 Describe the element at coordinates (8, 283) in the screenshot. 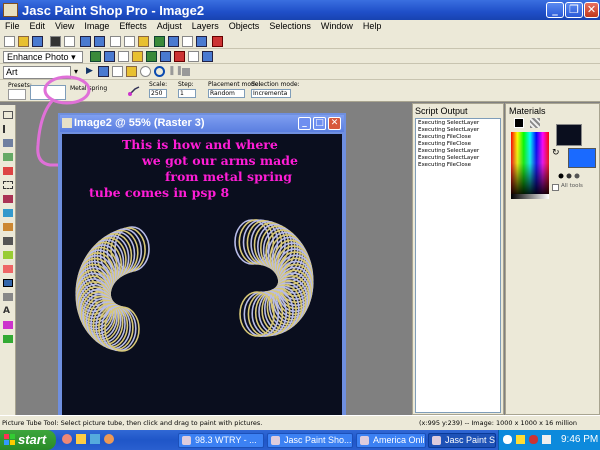

I see `picture-tube-icon` at that location.